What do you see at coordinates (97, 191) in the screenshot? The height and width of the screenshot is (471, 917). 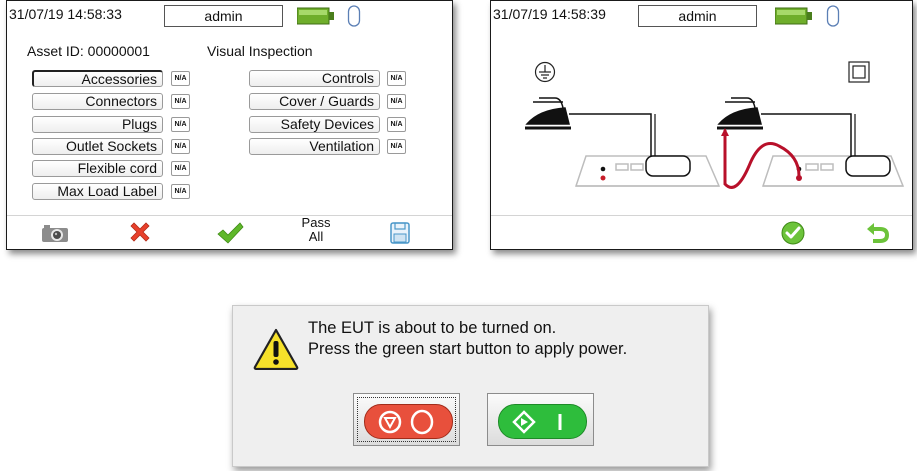 I see `max-load-label-button: Max Load Label` at bounding box center [97, 191].